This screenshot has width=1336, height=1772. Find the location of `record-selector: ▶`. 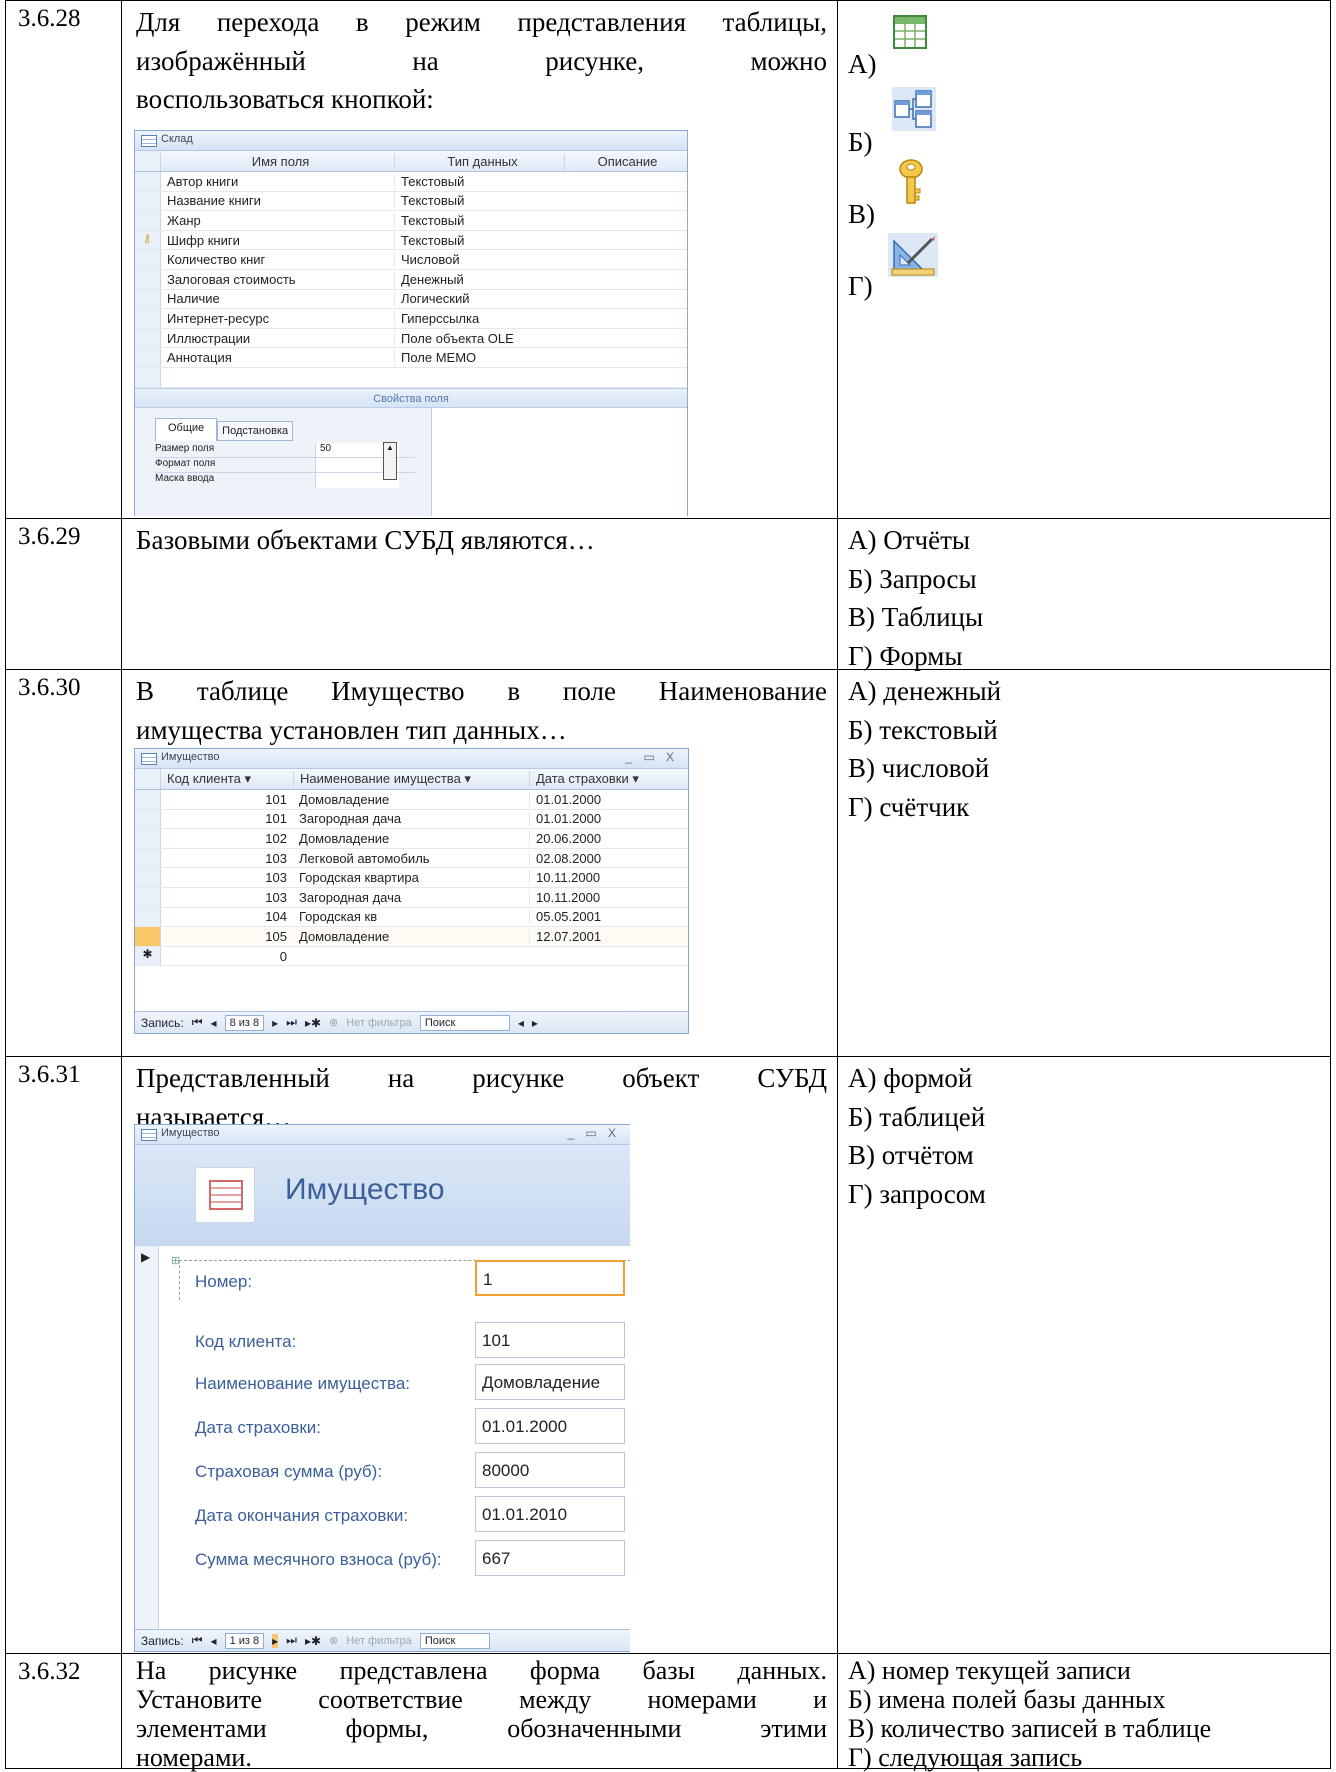

record-selector: ▶ is located at coordinates (147, 1439).